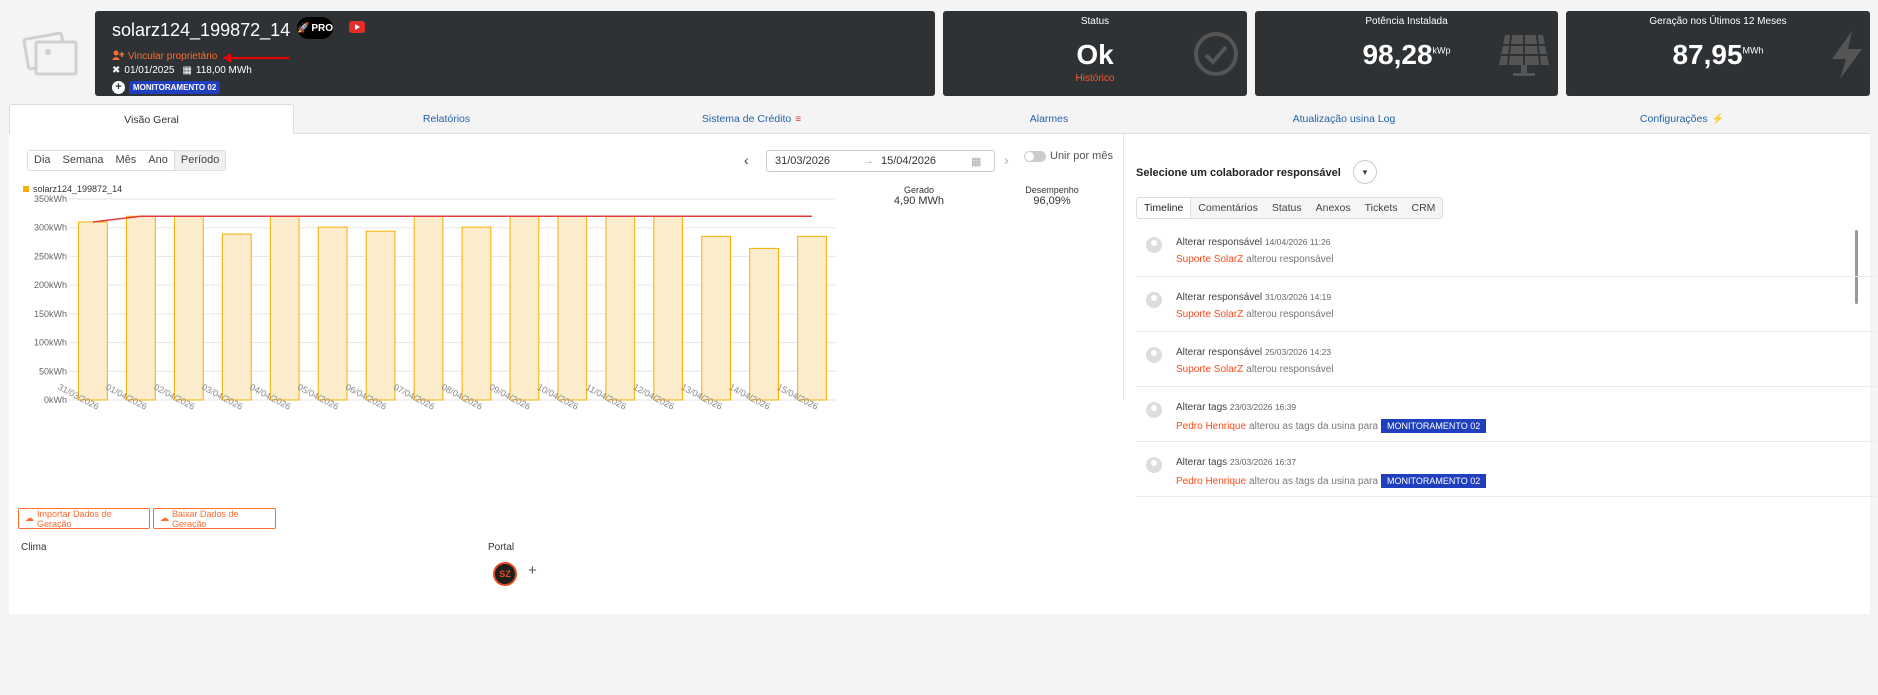  Describe the element at coordinates (227, 58) in the screenshot. I see `annotation-arrow-head` at that location.